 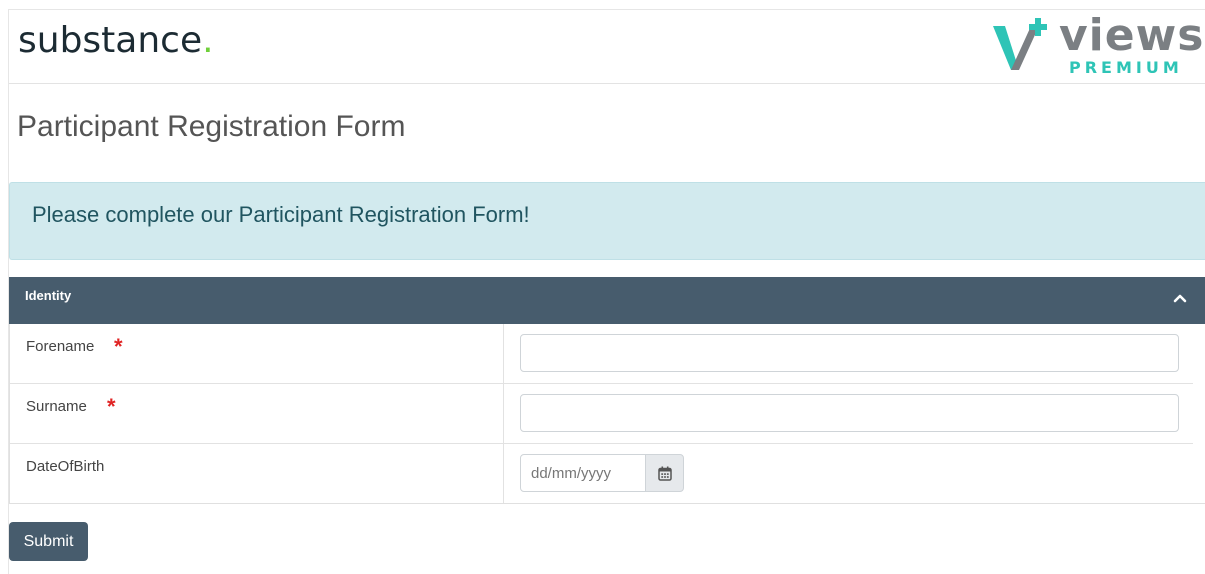 What do you see at coordinates (1020, 44) in the screenshot?
I see `views-v-mark-icon` at bounding box center [1020, 44].